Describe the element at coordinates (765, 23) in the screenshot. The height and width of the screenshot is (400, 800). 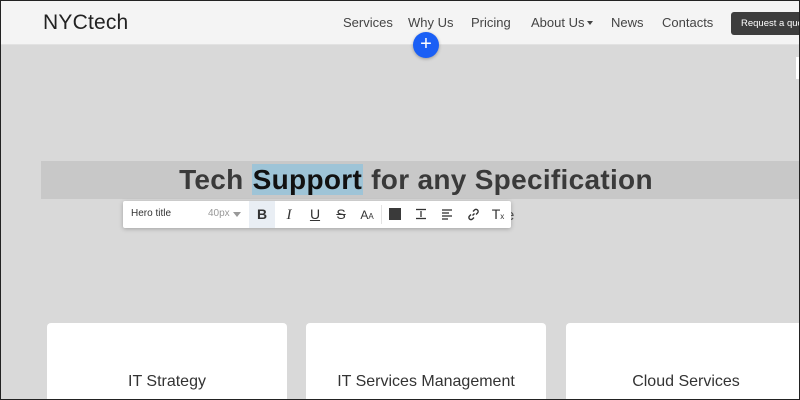
I see `request-quote-button: Request a quote` at that location.